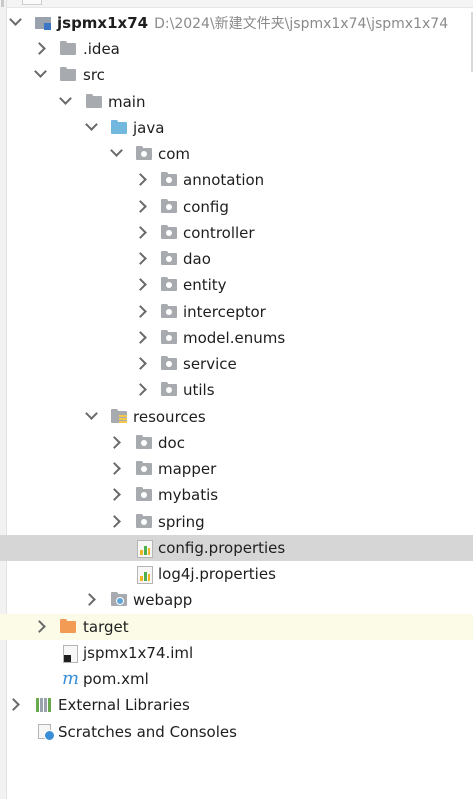  What do you see at coordinates (32, 2) in the screenshot?
I see `header-tab-fragment` at bounding box center [32, 2].